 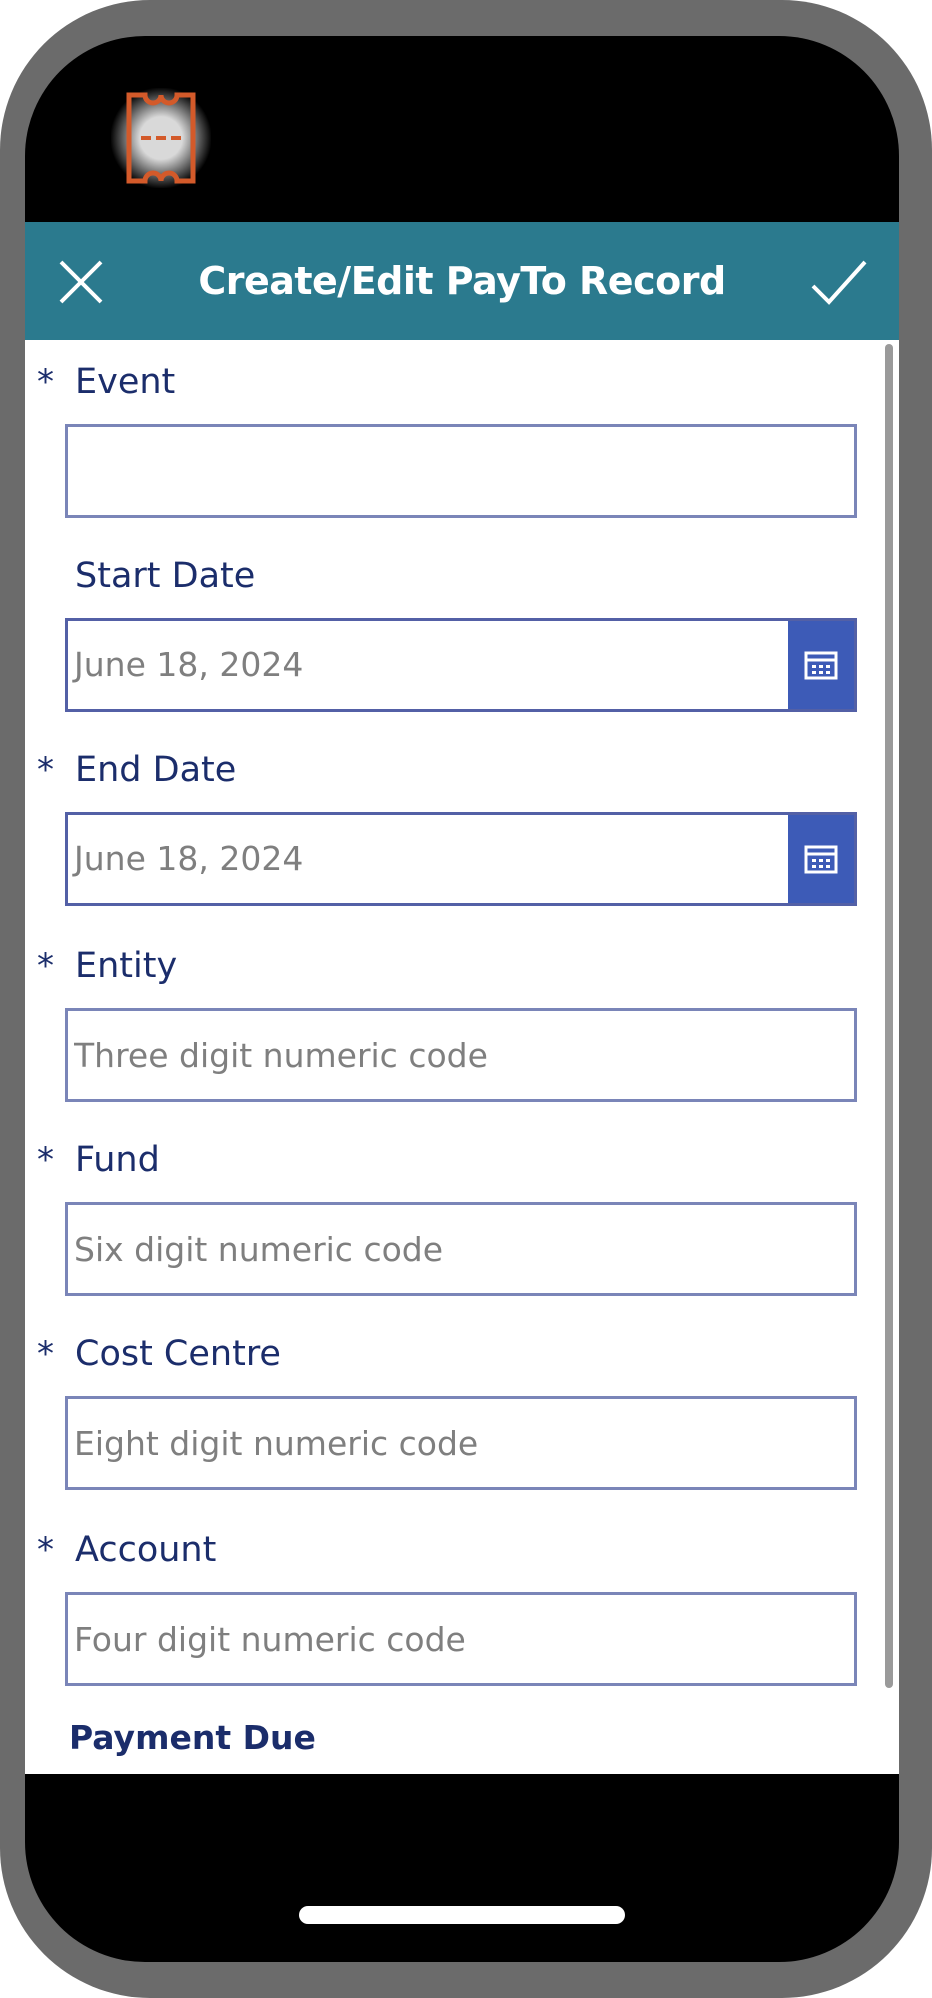 What do you see at coordinates (165, 576) in the screenshot?
I see `start-date-label-text: Start Date` at bounding box center [165, 576].